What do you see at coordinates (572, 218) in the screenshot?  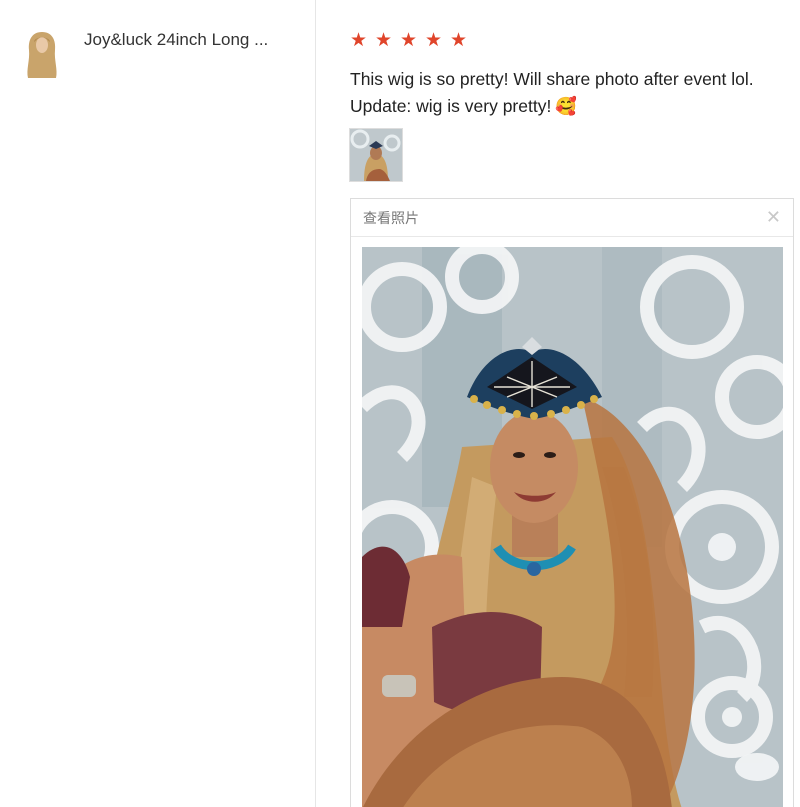 I see `photo-viewer-header: 查看照片 ✕` at bounding box center [572, 218].